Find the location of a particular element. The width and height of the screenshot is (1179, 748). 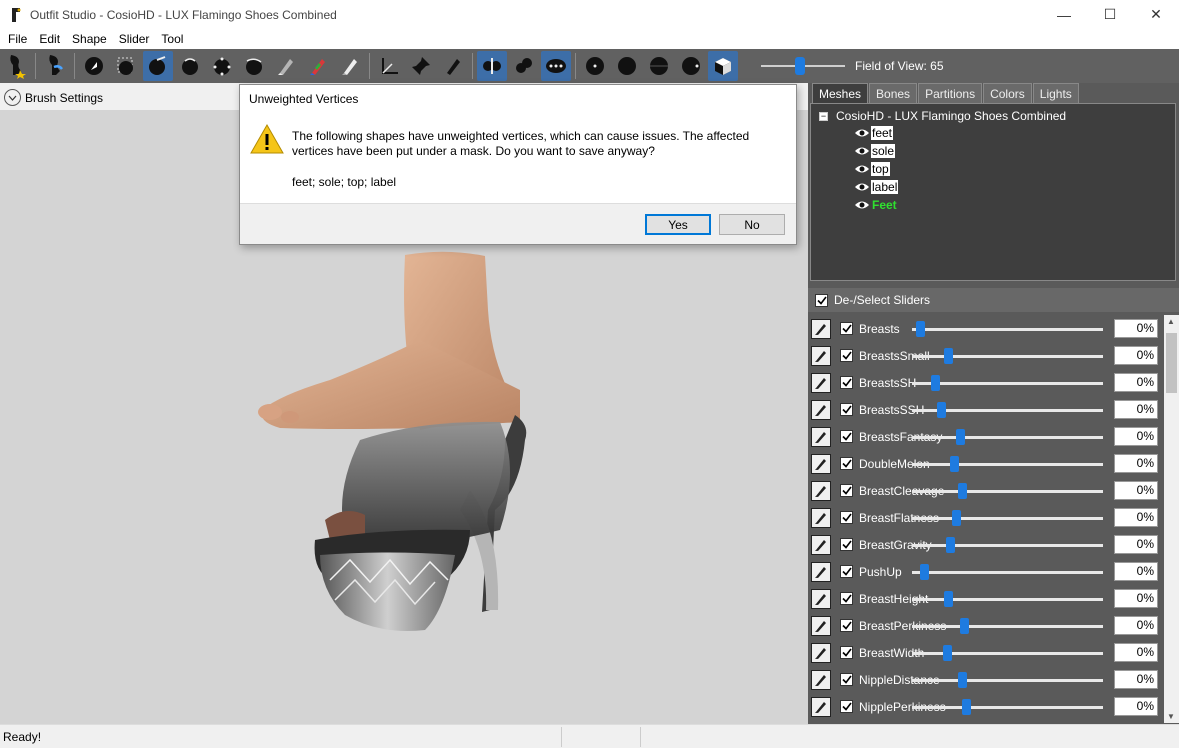

show-smooth-button is located at coordinates (691, 66).